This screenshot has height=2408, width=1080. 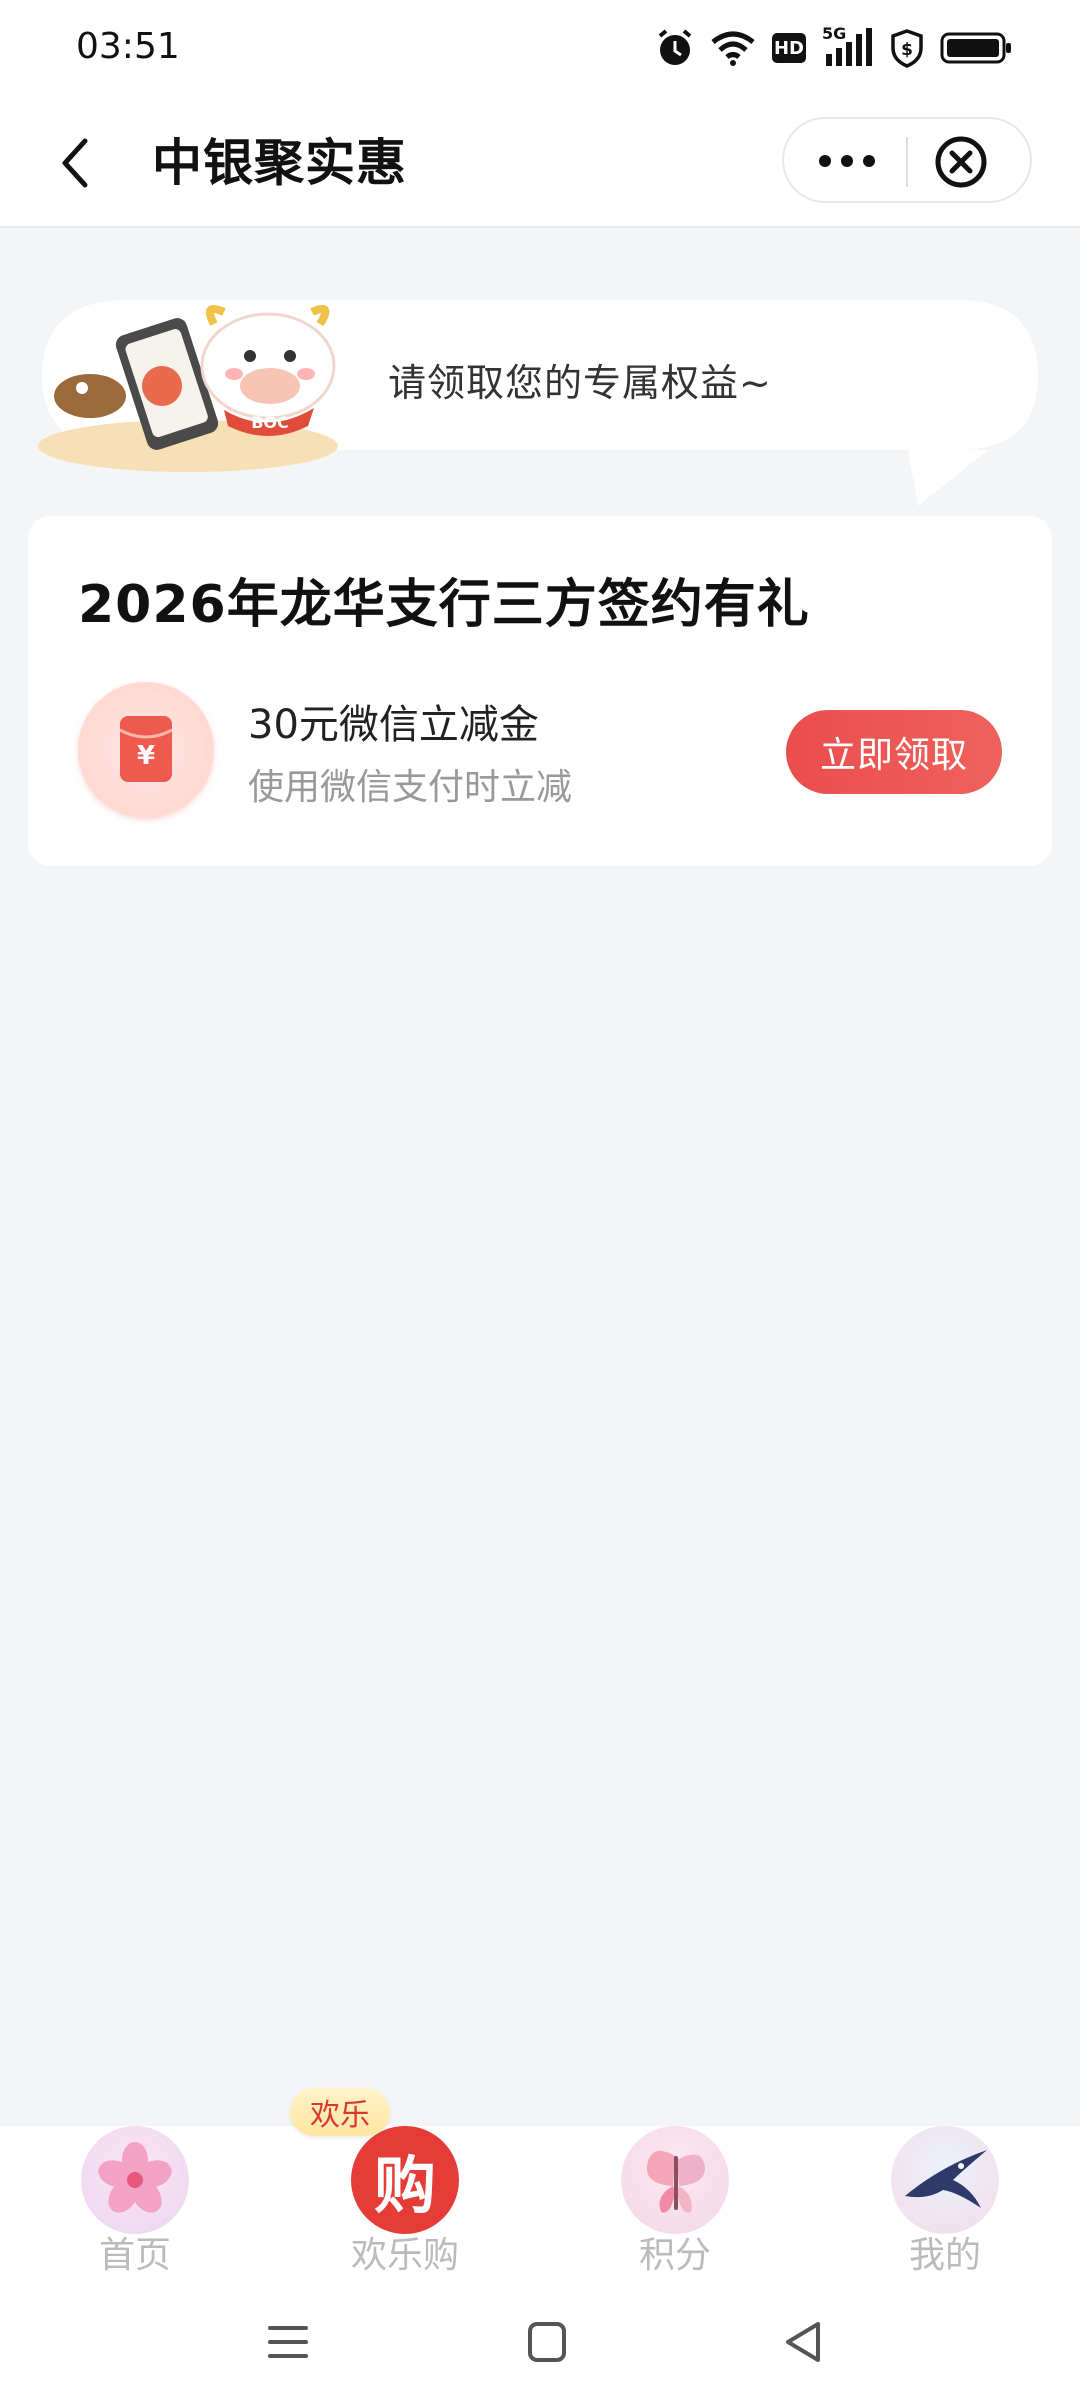 I want to click on home-button, so click(x=546, y=2342).